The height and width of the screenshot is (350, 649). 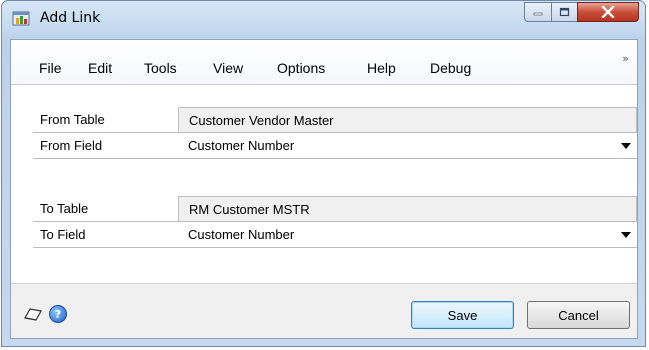 I want to click on minimize-icon, so click(x=538, y=14).